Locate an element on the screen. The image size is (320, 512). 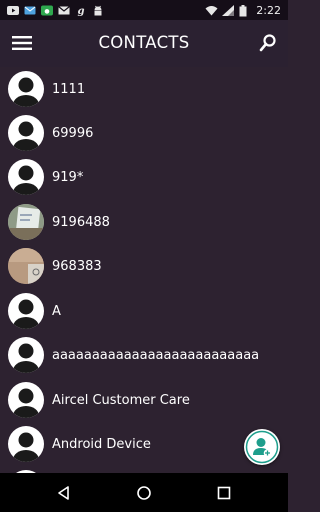
notification-icons: ● g is located at coordinates (52, 11).